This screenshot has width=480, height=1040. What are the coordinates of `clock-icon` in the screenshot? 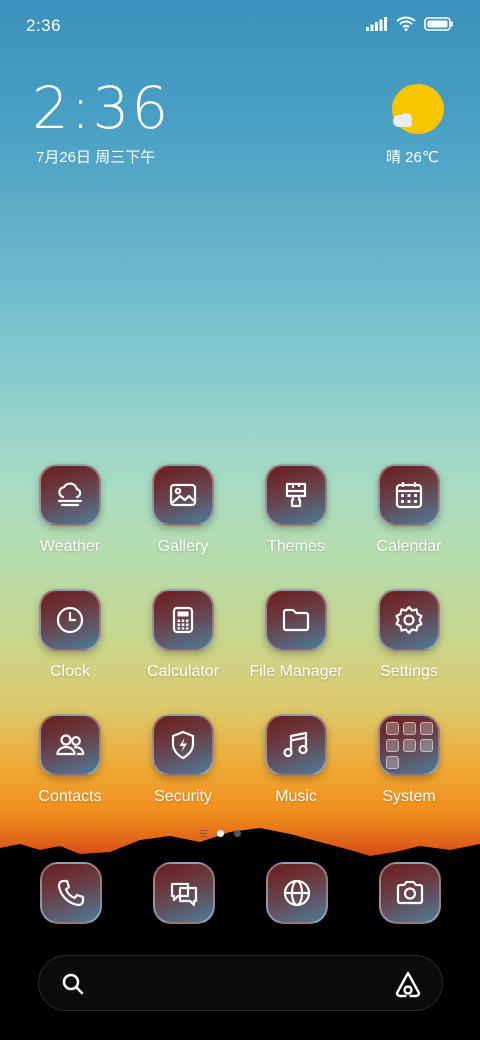 It's located at (70, 620).